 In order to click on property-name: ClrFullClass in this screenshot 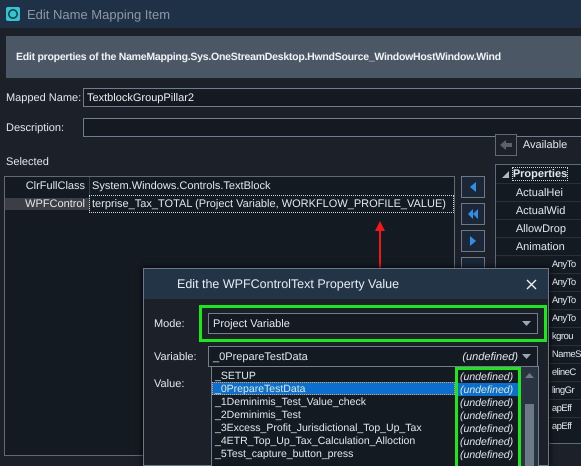, I will do `click(47, 186)`.